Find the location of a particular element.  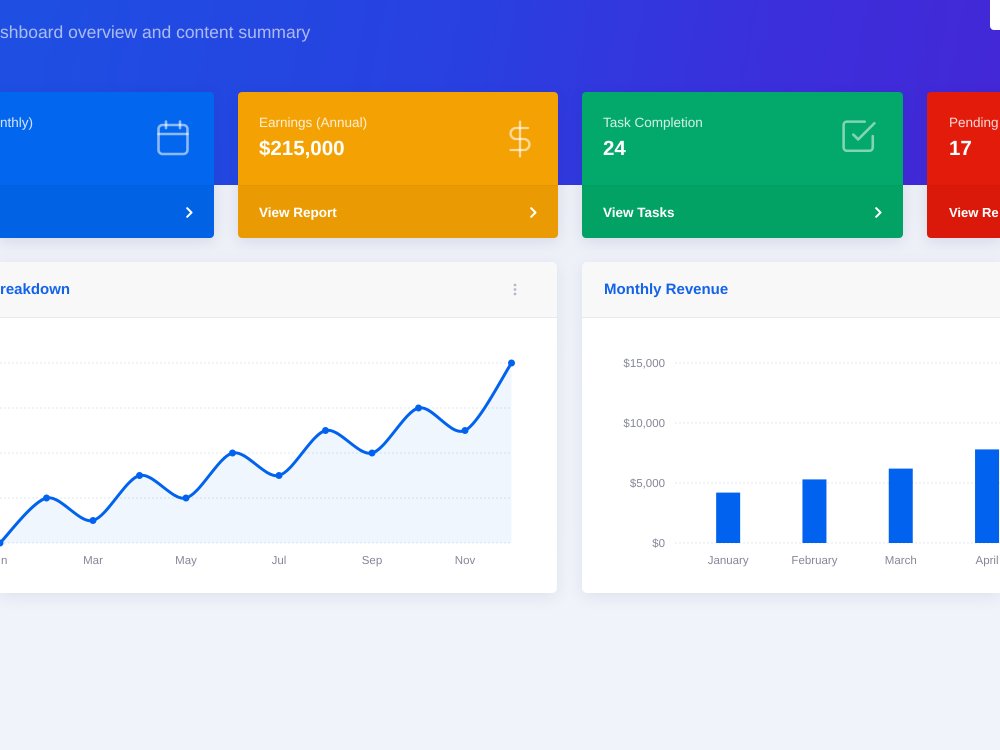

axis-label: n is located at coordinates (4, 561).